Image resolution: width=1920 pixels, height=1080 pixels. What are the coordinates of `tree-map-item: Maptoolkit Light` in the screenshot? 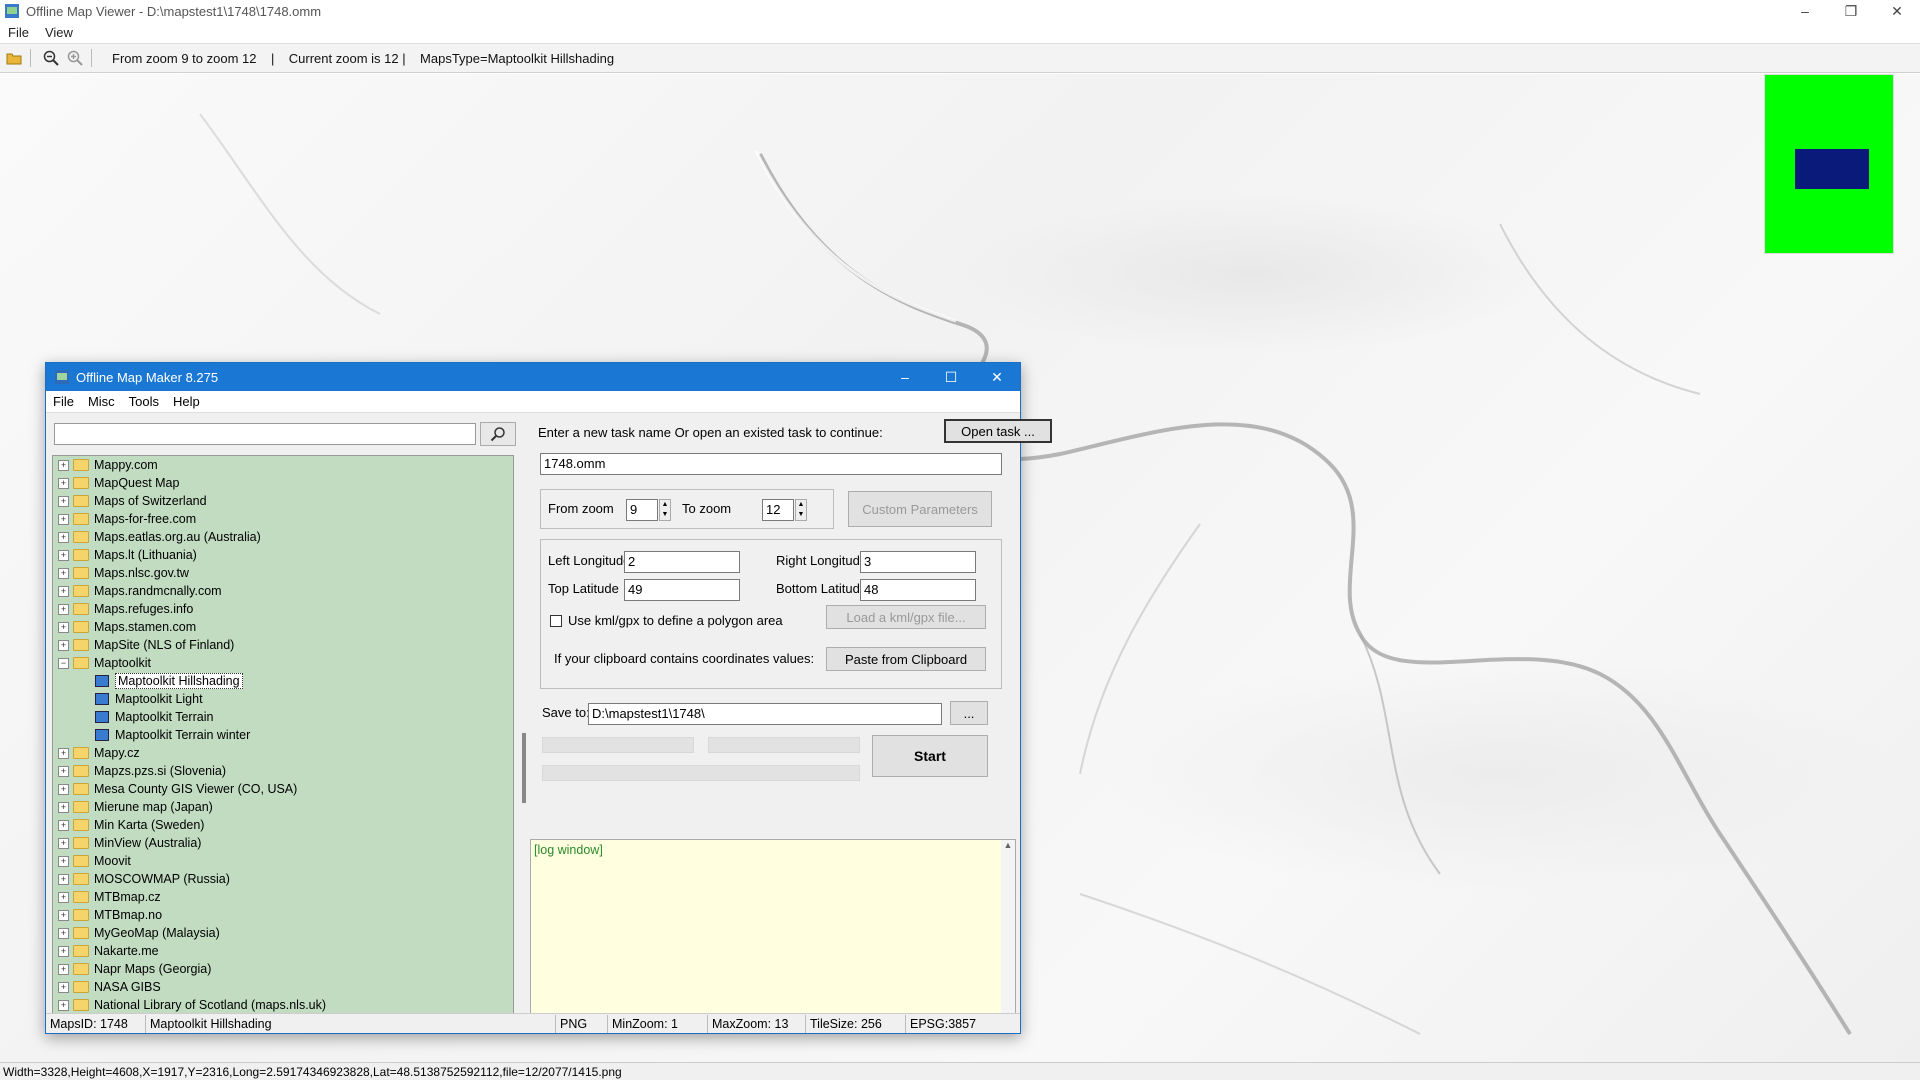 It's located at (283, 699).